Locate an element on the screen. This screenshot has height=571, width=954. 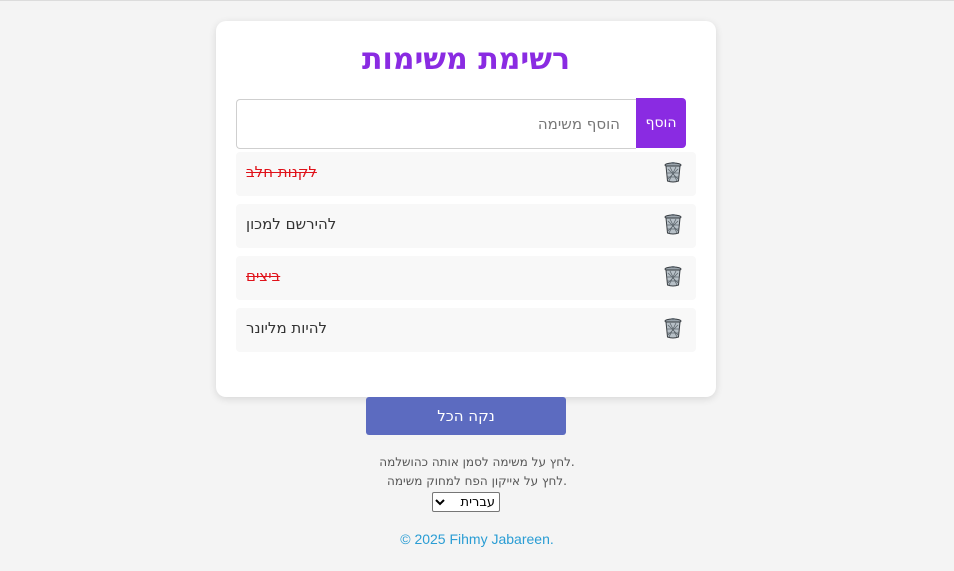
hint-delete: לחץ על אייקון הפח למחוק משימה. is located at coordinates (477, 481).